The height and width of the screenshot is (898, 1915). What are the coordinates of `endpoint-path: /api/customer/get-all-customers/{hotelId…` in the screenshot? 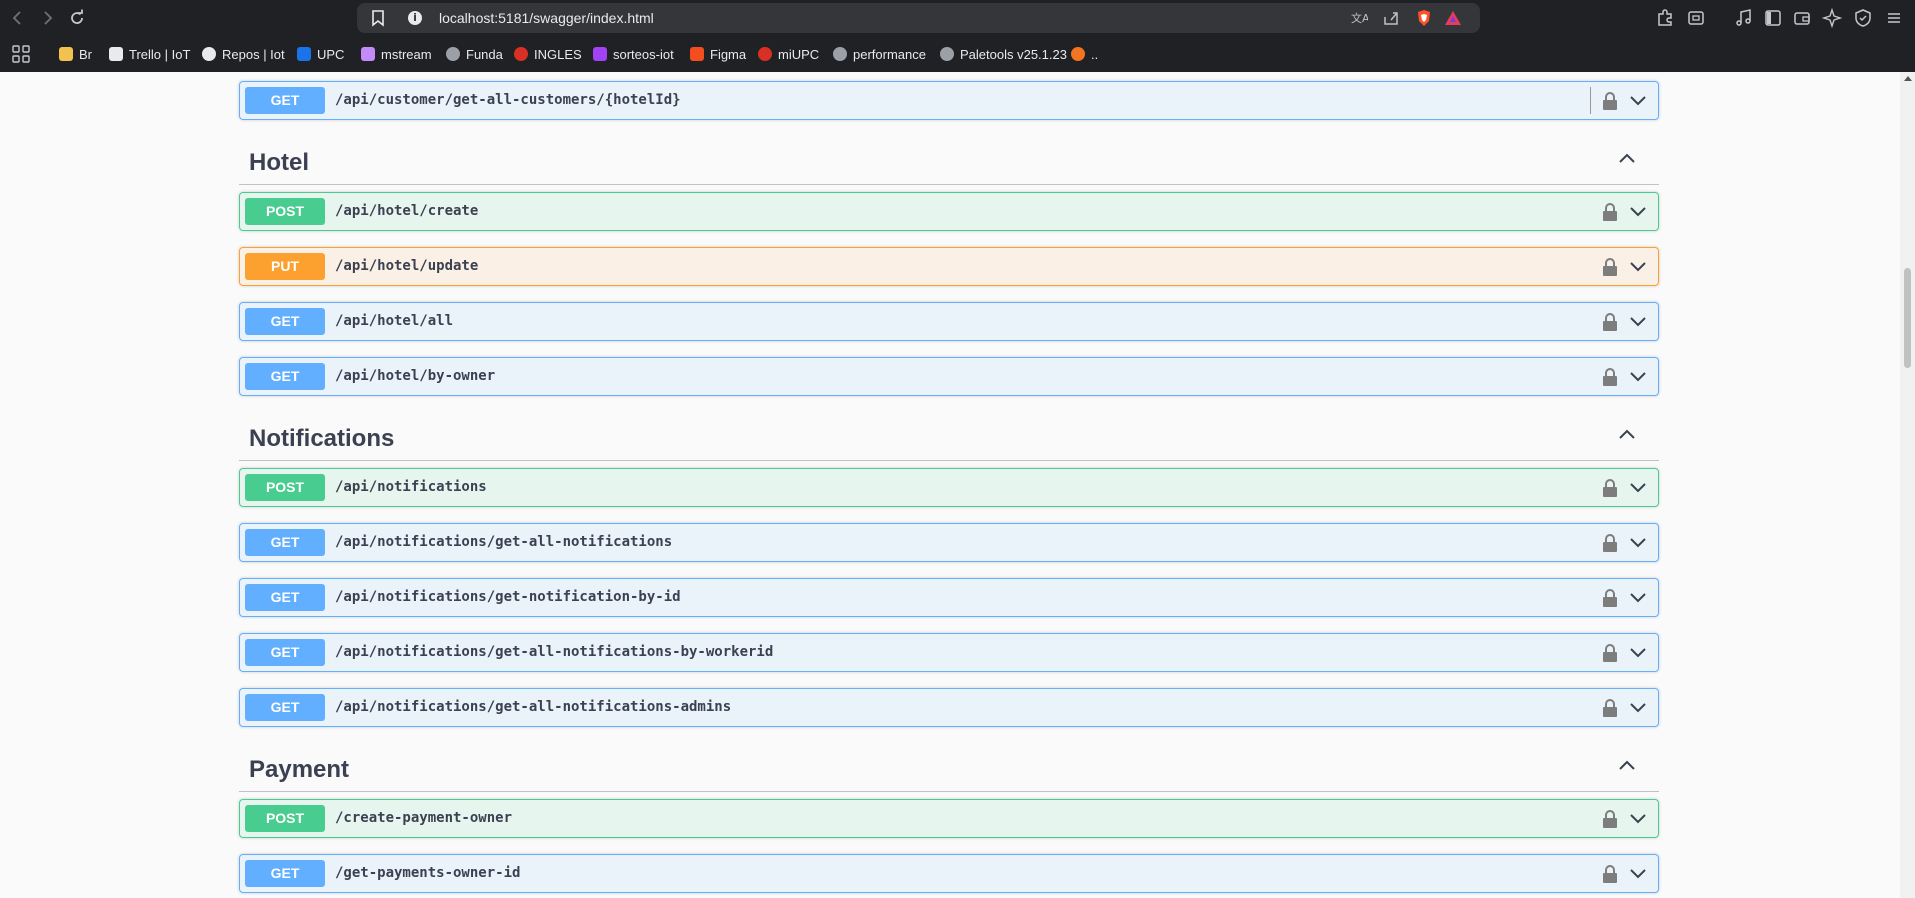 It's located at (508, 100).